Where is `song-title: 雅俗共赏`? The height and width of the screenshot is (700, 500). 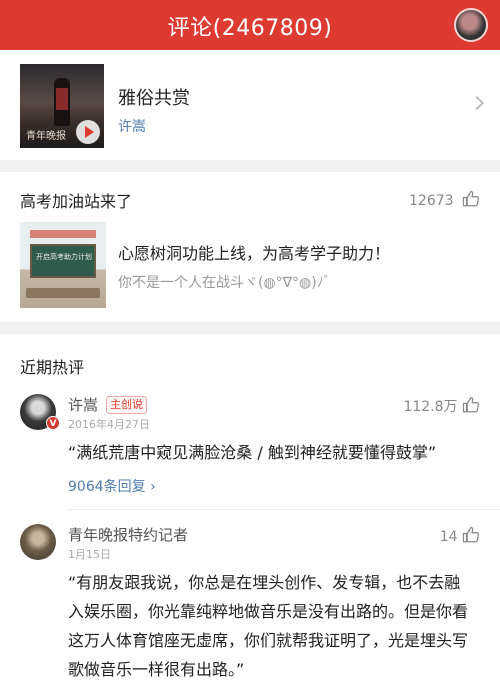 song-title: 雅俗共赏 is located at coordinates (154, 98).